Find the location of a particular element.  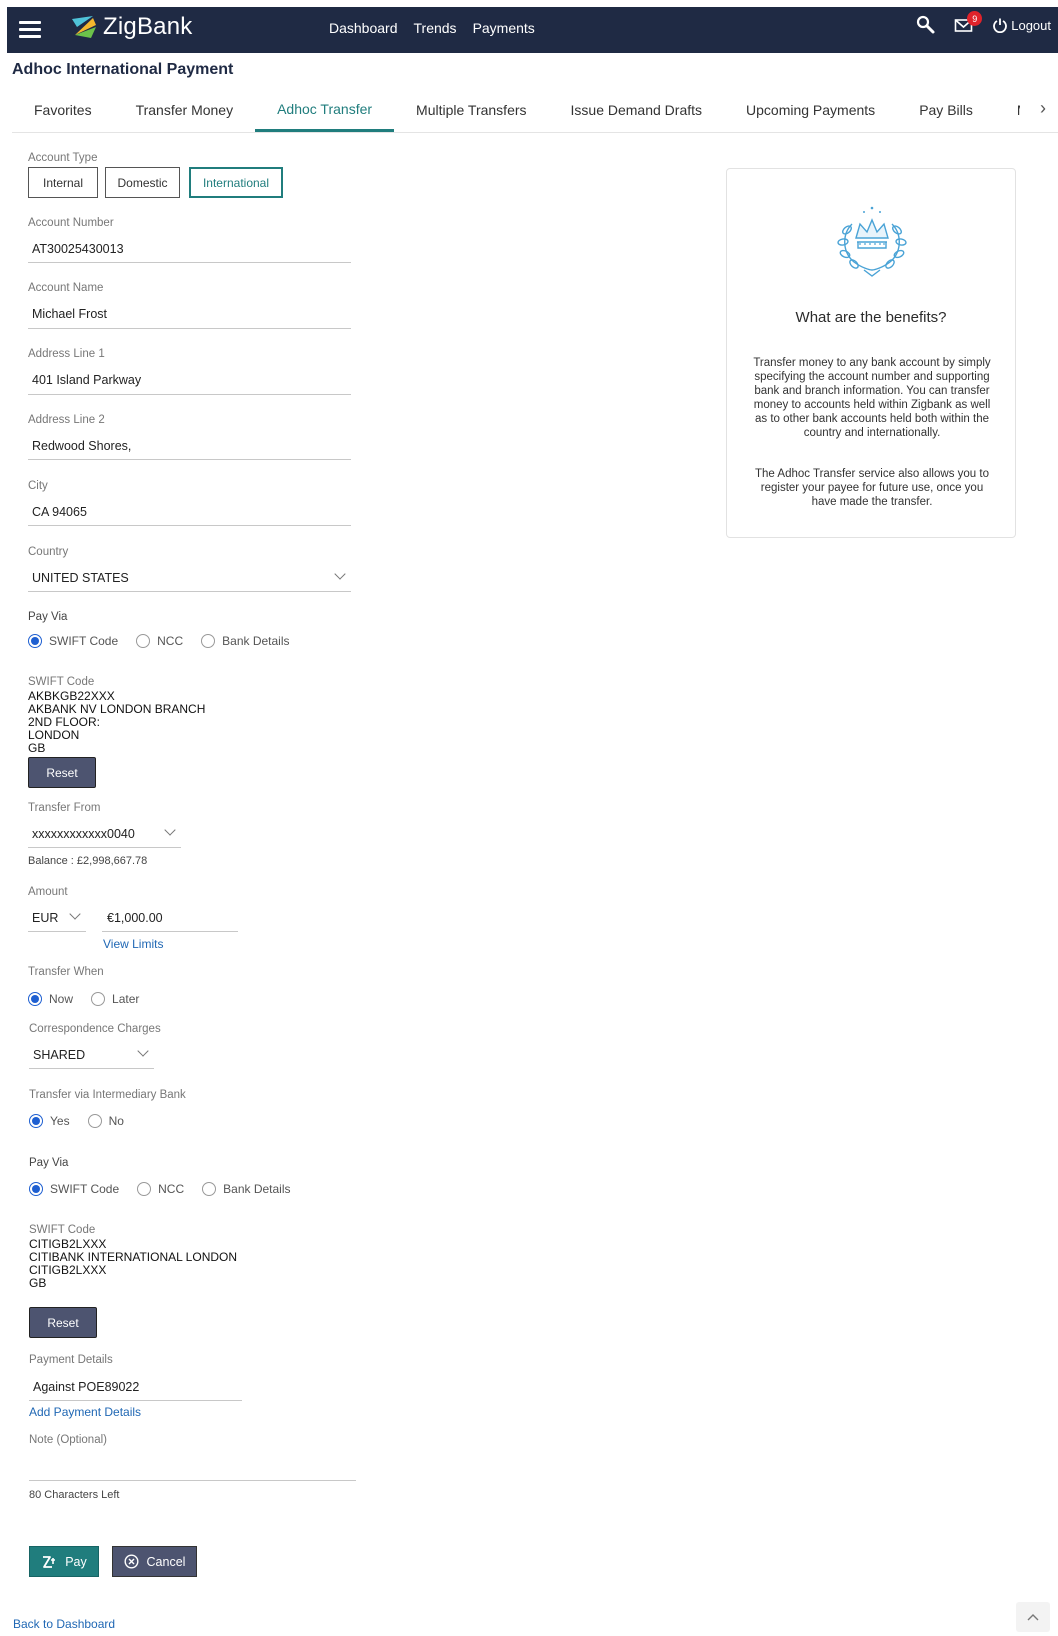

tab-upcoming-payments: Upcoming Payments is located at coordinates (810, 110).